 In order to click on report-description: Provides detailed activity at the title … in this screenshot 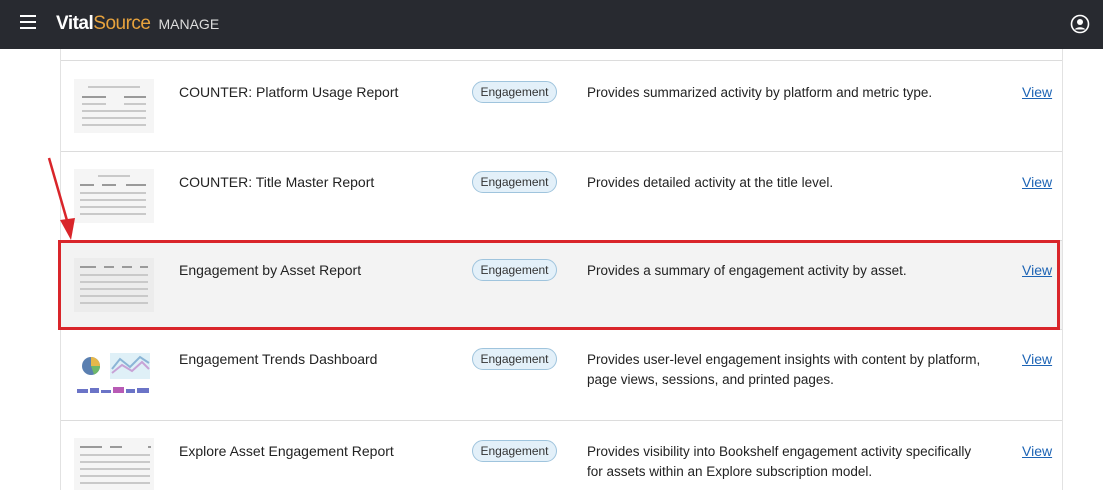, I will do `click(710, 182)`.